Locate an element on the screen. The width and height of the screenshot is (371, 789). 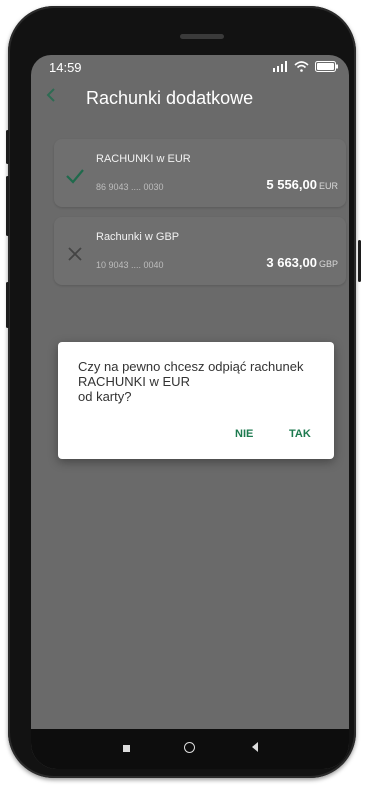
page-title: Rachunki dodatkowe is located at coordinates (170, 98).